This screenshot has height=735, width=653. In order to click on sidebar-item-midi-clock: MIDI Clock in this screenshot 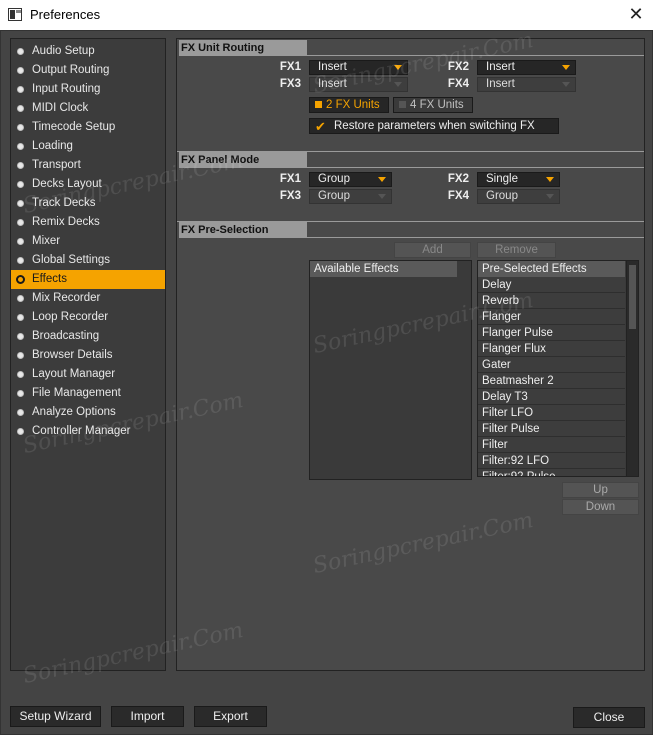, I will do `click(88, 108)`.